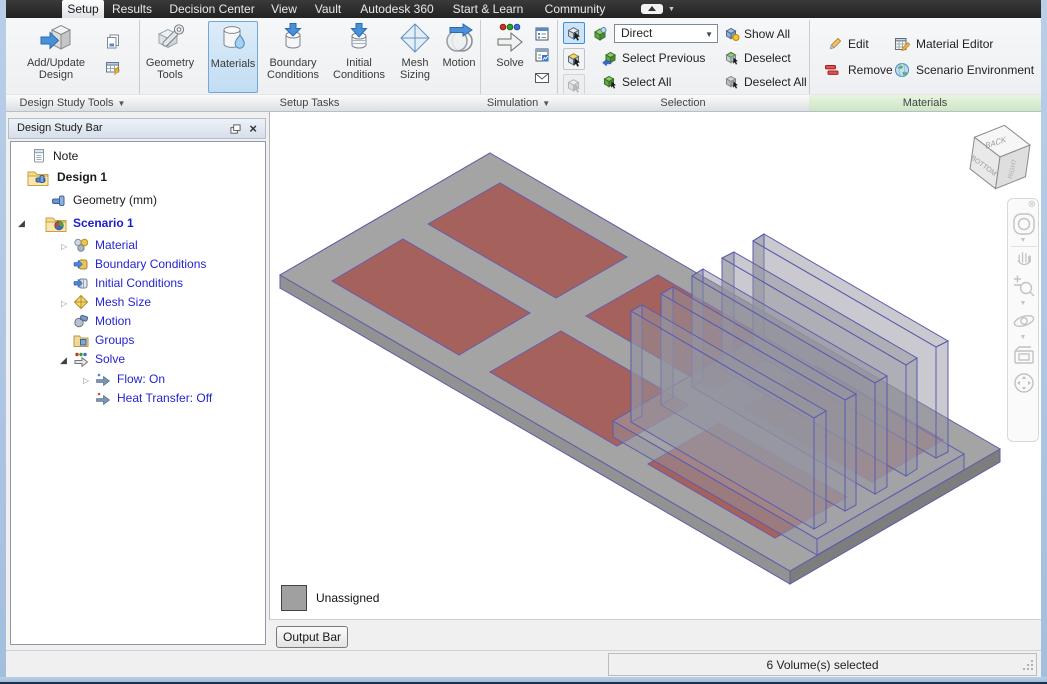 This screenshot has height=684, width=1047. Describe the element at coordinates (235, 129) in the screenshot. I see `float-panel-icon` at that location.